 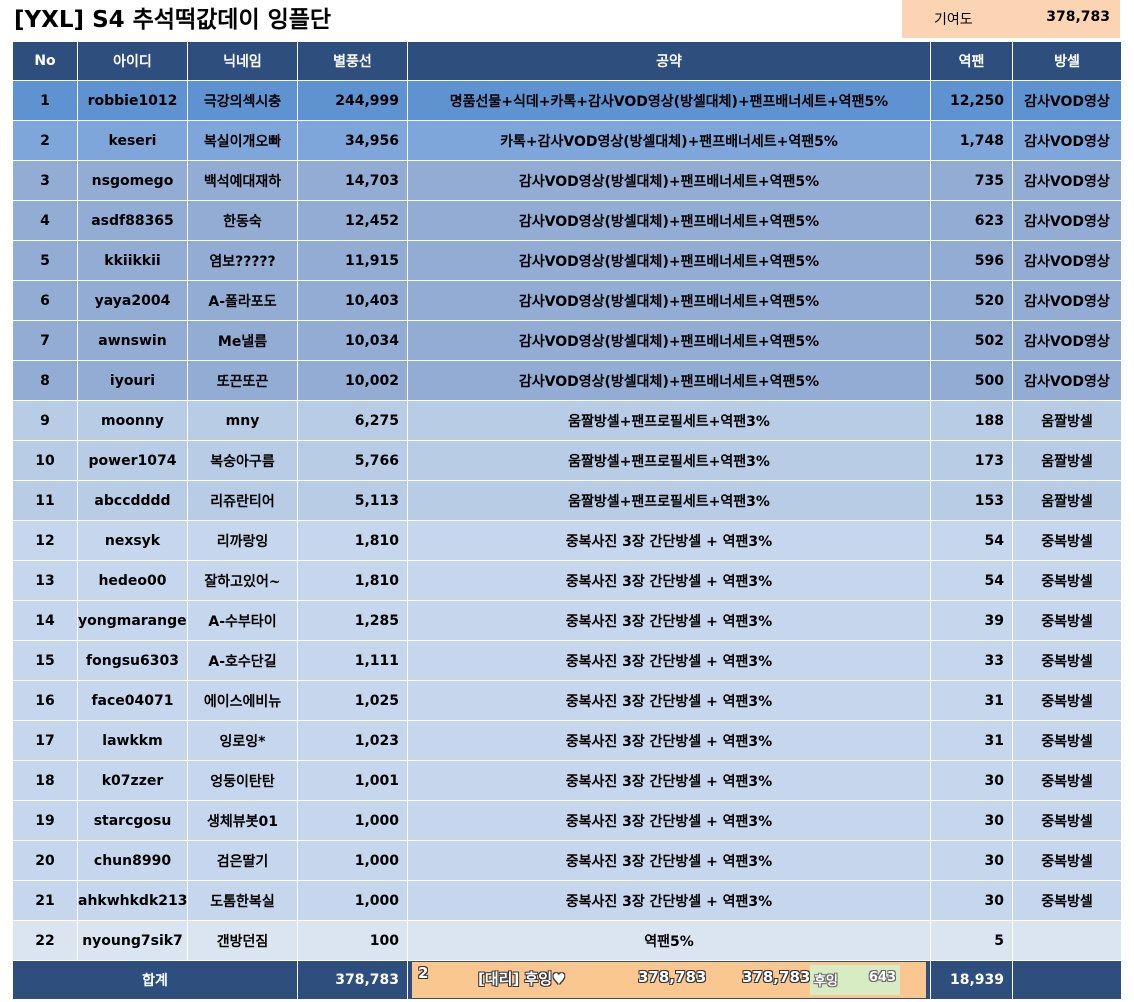 What do you see at coordinates (352, 820) in the screenshot?
I see `row-balloons: 1,000` at bounding box center [352, 820].